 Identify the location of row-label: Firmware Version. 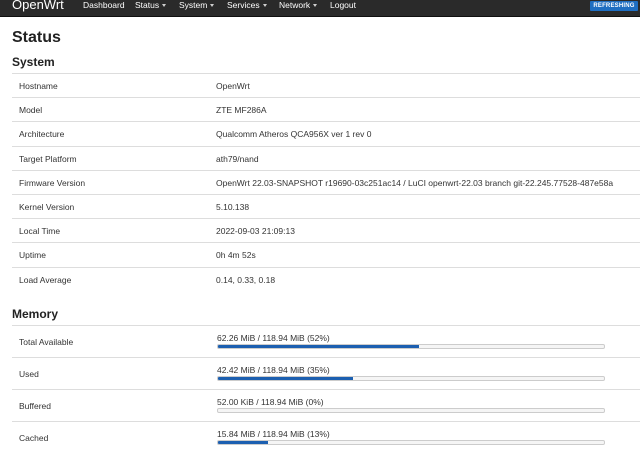
(52, 182).